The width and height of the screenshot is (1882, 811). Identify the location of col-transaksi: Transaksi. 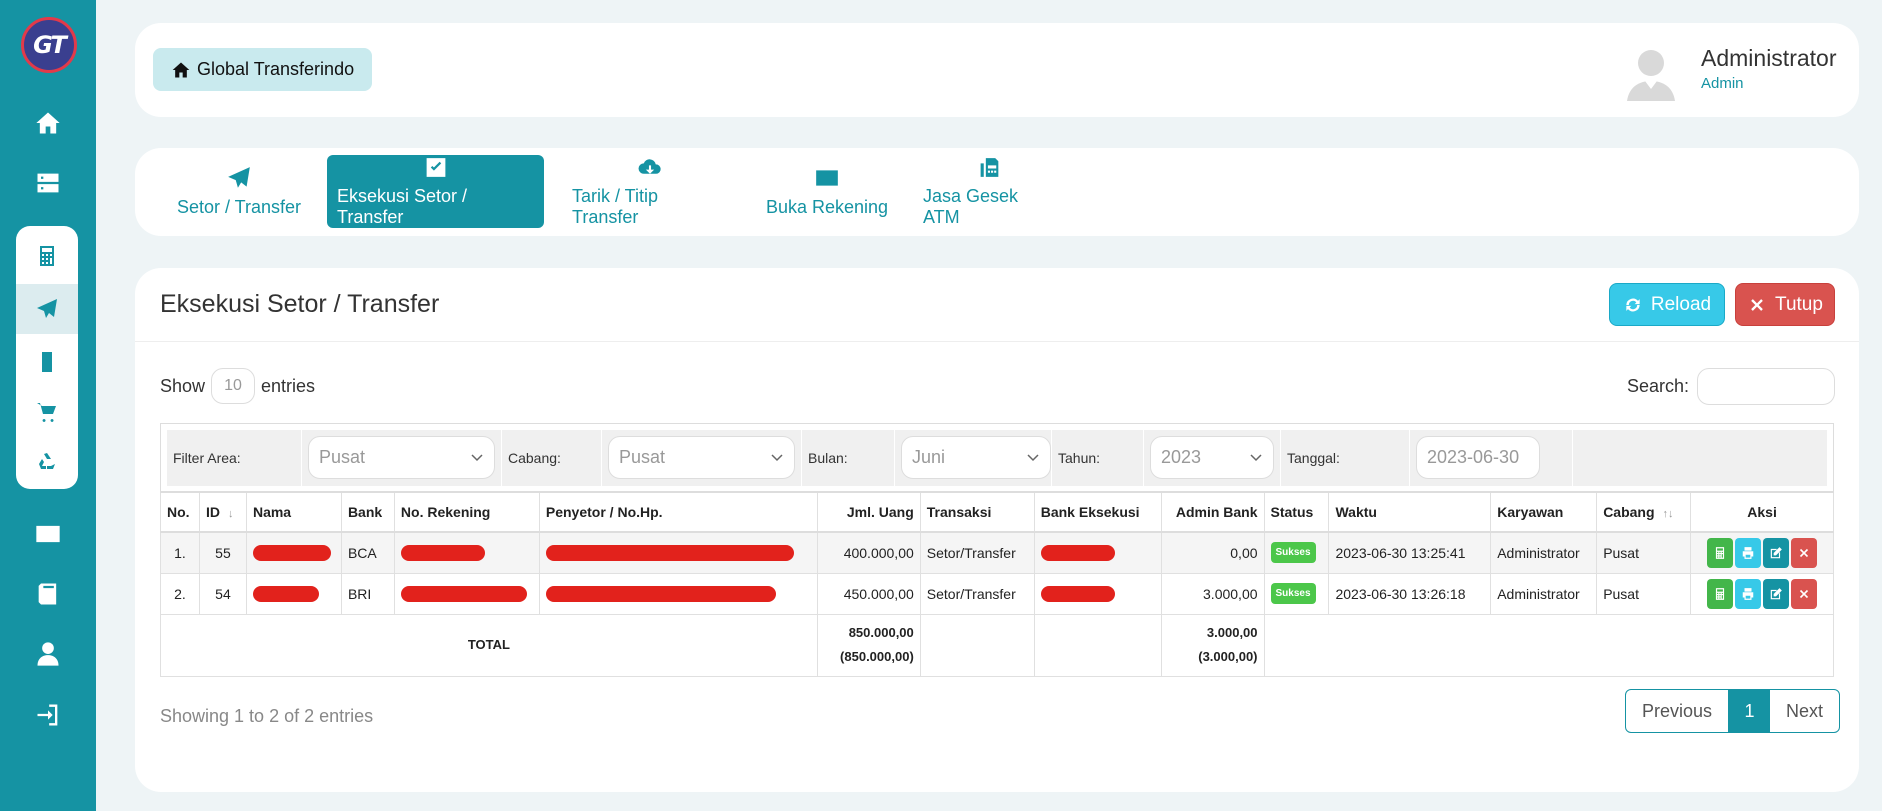
(977, 512).